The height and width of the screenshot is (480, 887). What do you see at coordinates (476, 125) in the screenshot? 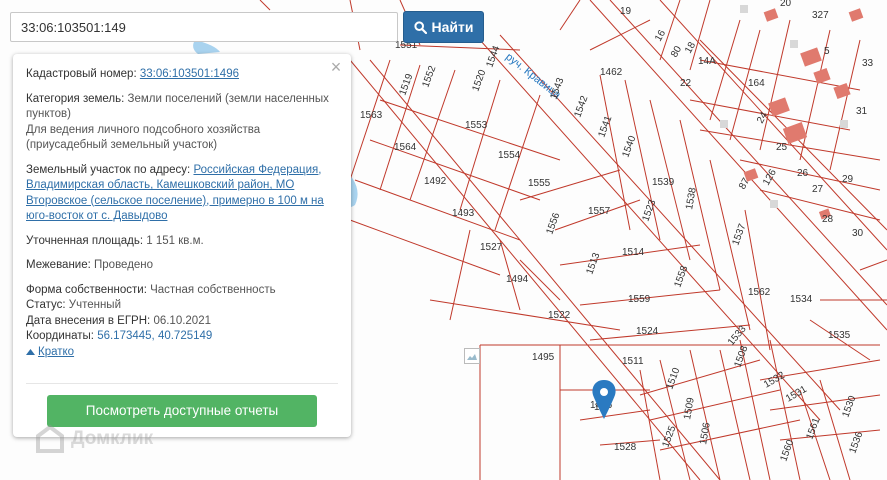
I see `plot-label: 1553` at bounding box center [476, 125].